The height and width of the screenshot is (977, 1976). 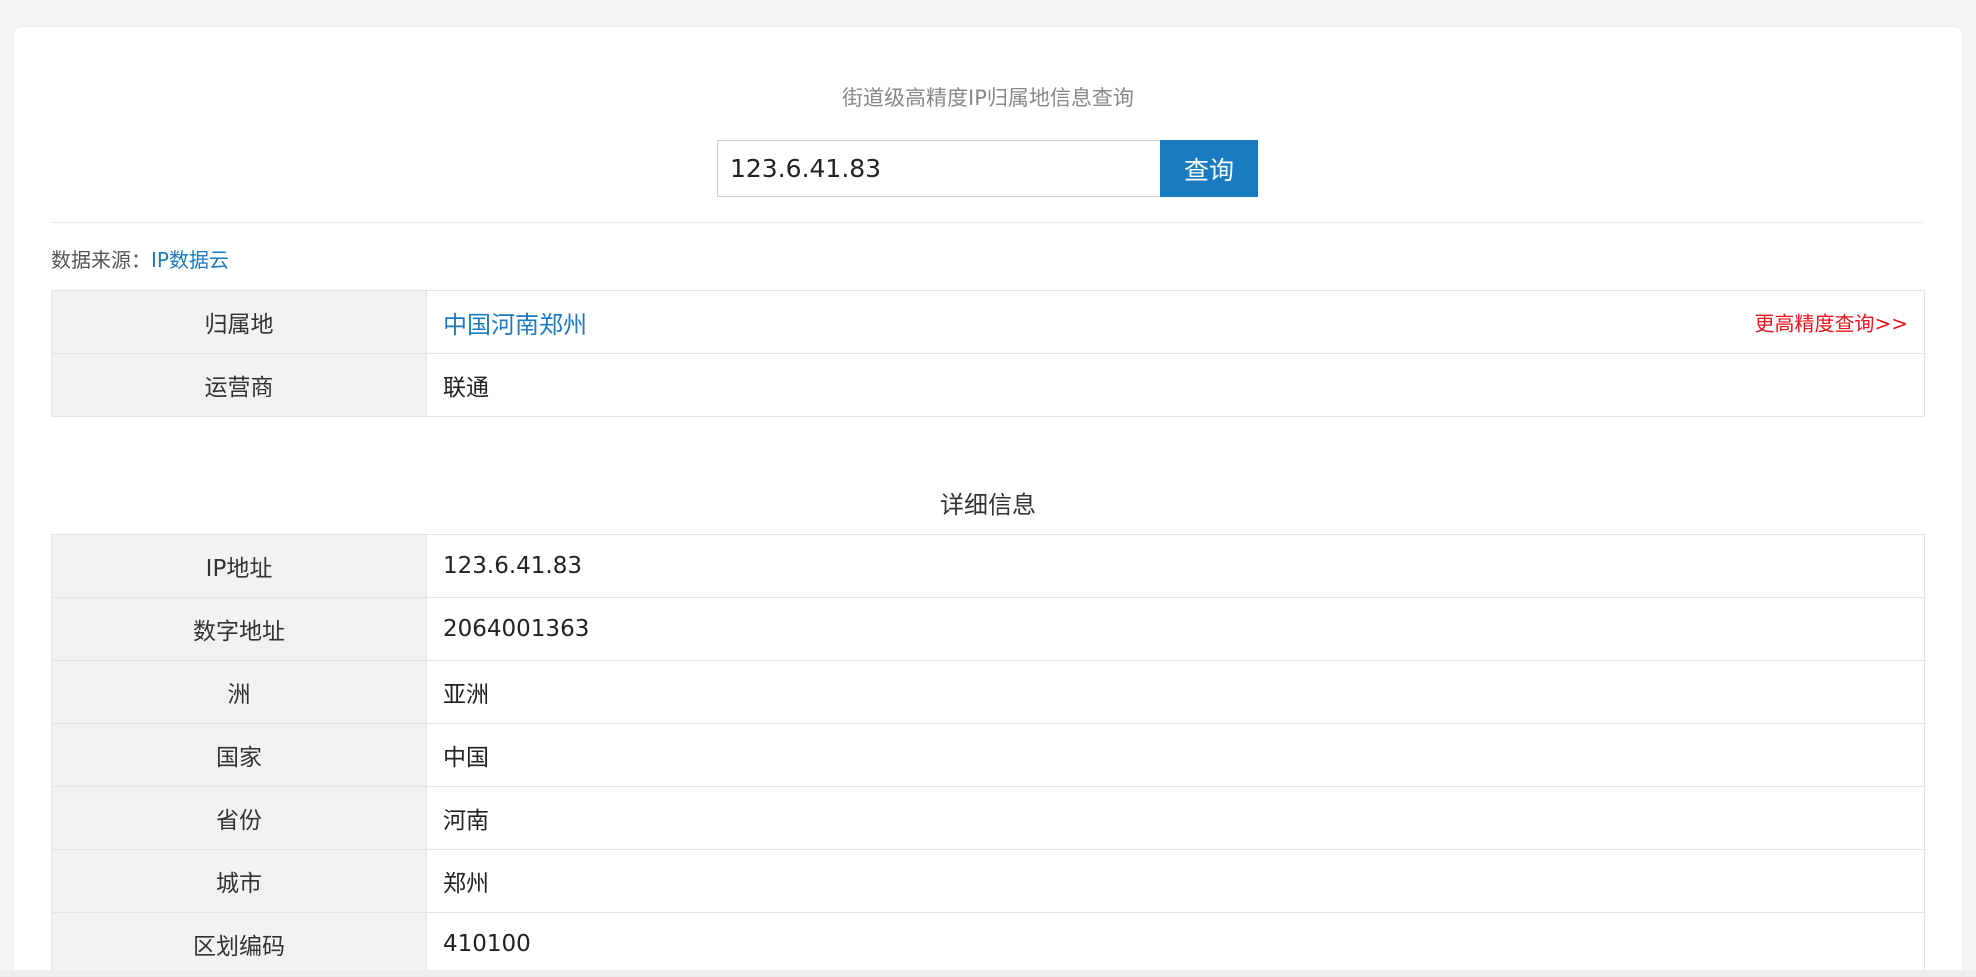 What do you see at coordinates (1175, 322) in the screenshot?
I see `location-cell: 中国河南郑州 更高精度查询>>` at bounding box center [1175, 322].